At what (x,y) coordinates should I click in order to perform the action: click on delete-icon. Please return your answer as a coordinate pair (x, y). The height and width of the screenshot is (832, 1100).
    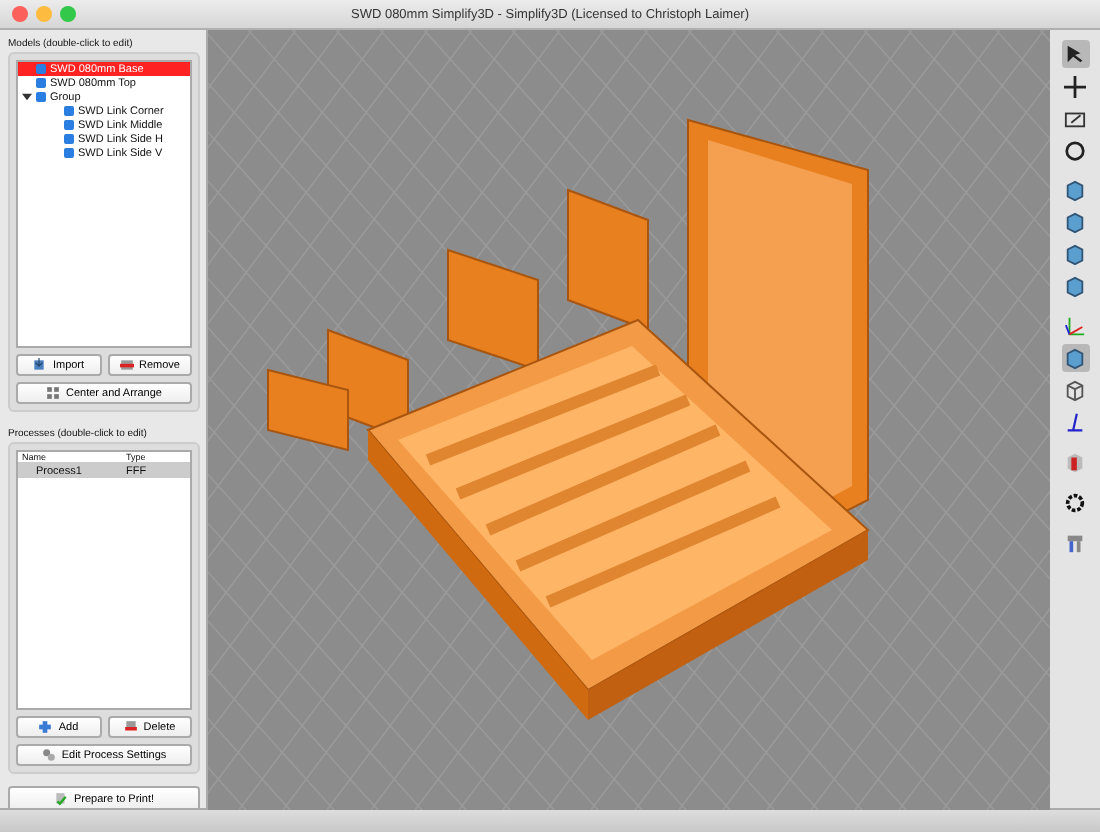
    Looking at the image, I should click on (130, 727).